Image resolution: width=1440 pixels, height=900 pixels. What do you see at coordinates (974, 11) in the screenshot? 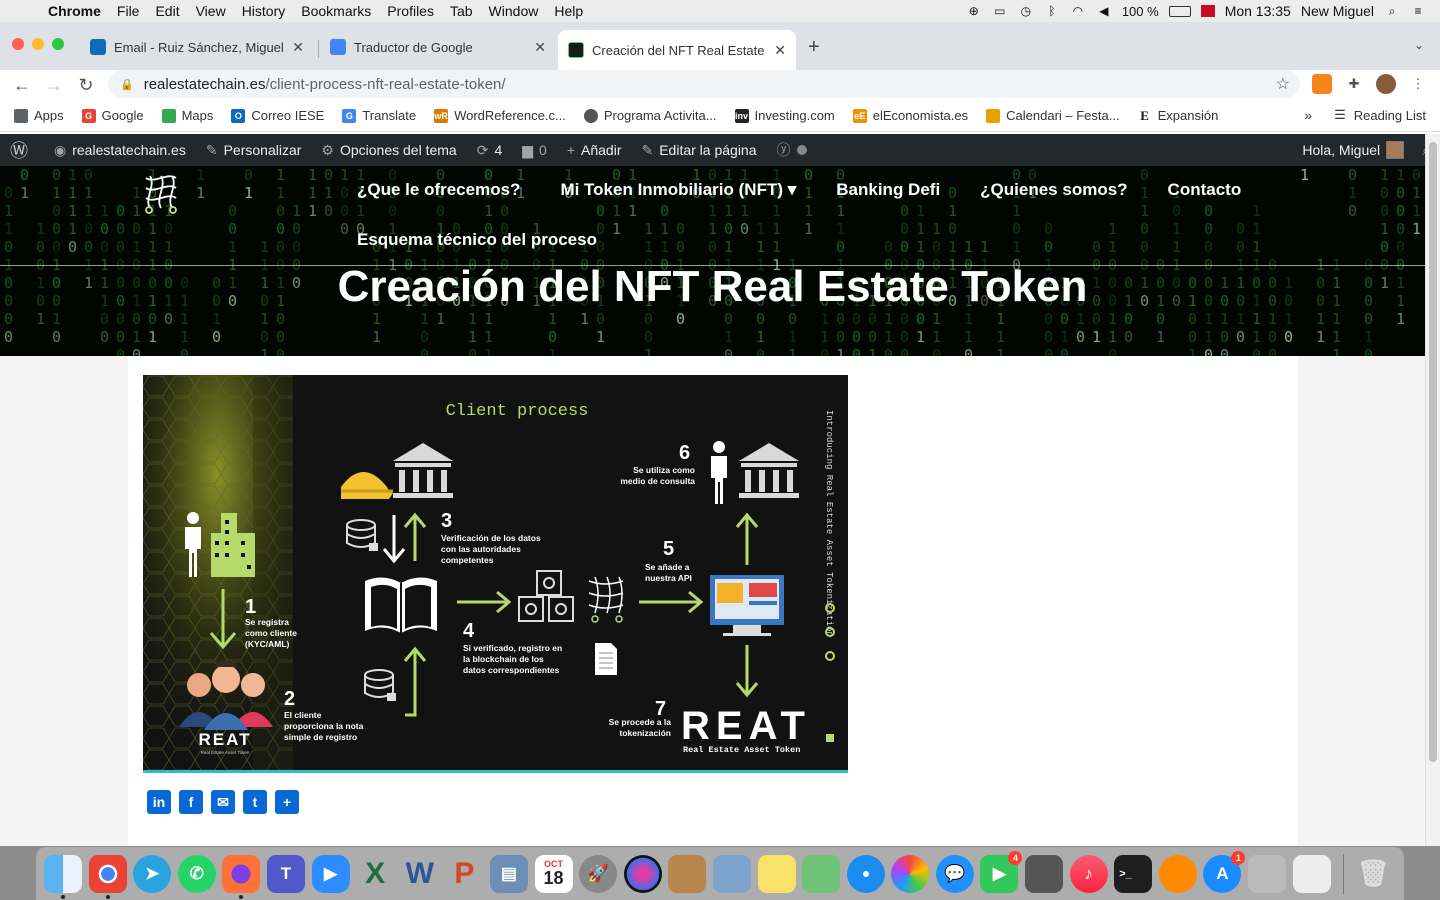
I see `accessibility-icon: ⊕` at bounding box center [974, 11].